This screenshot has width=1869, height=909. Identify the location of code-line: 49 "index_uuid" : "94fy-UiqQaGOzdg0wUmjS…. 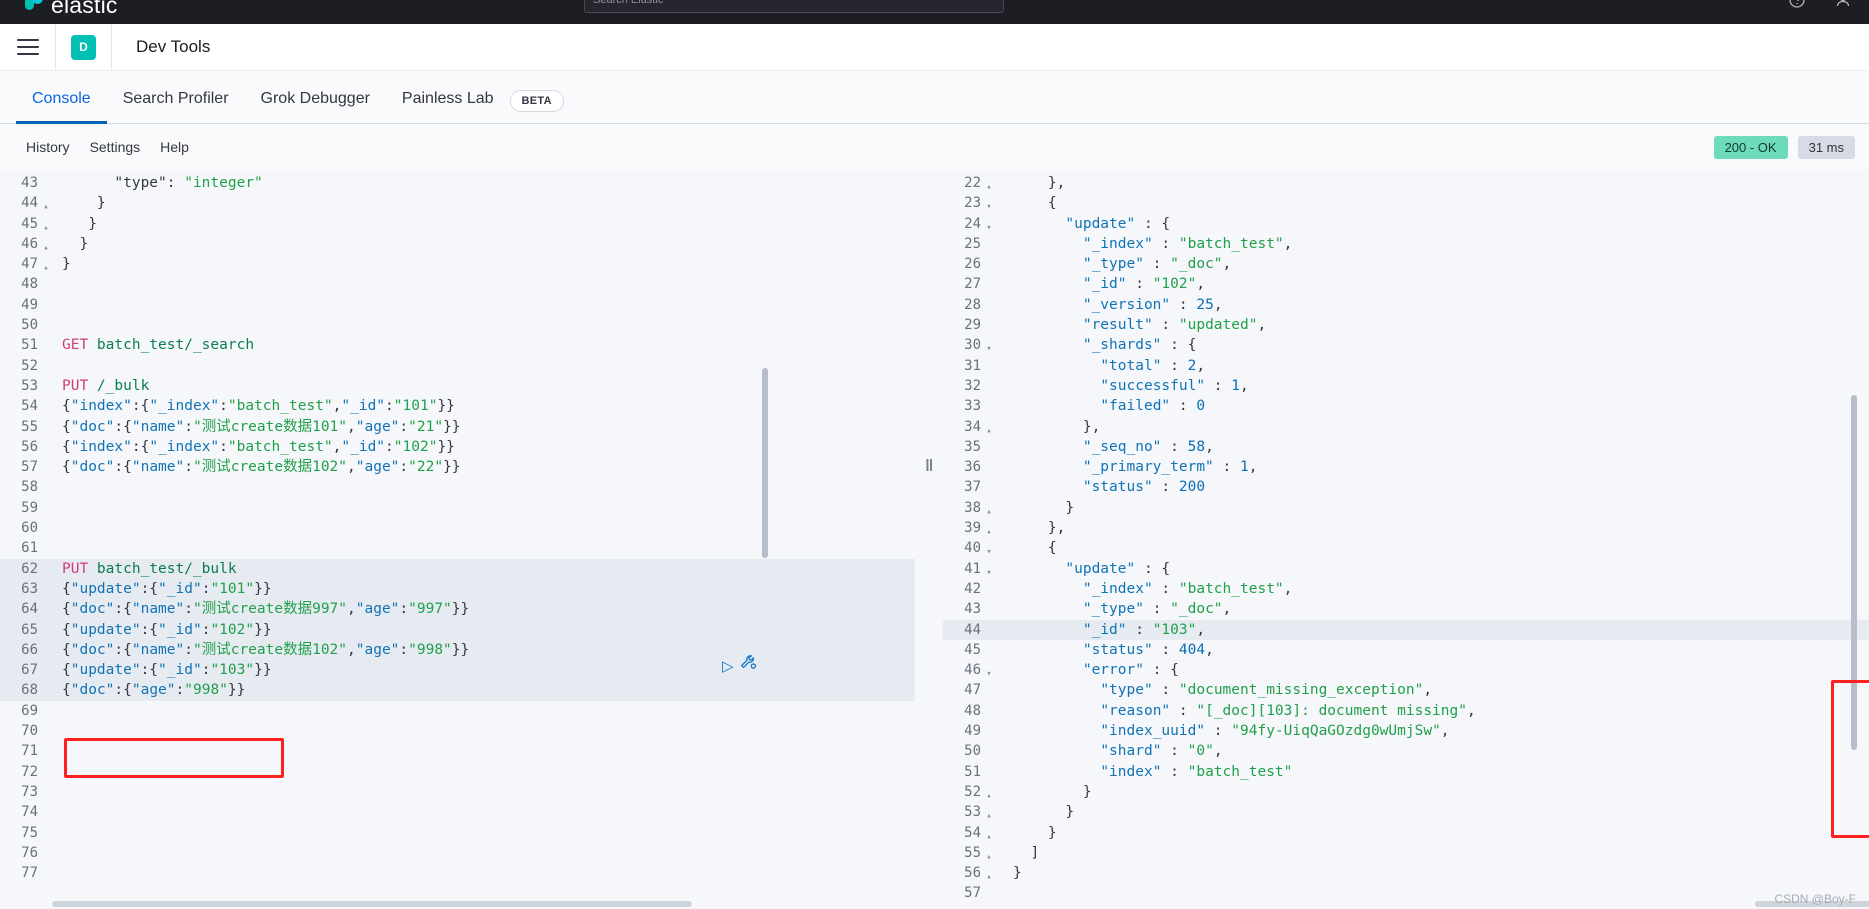
(1406, 731).